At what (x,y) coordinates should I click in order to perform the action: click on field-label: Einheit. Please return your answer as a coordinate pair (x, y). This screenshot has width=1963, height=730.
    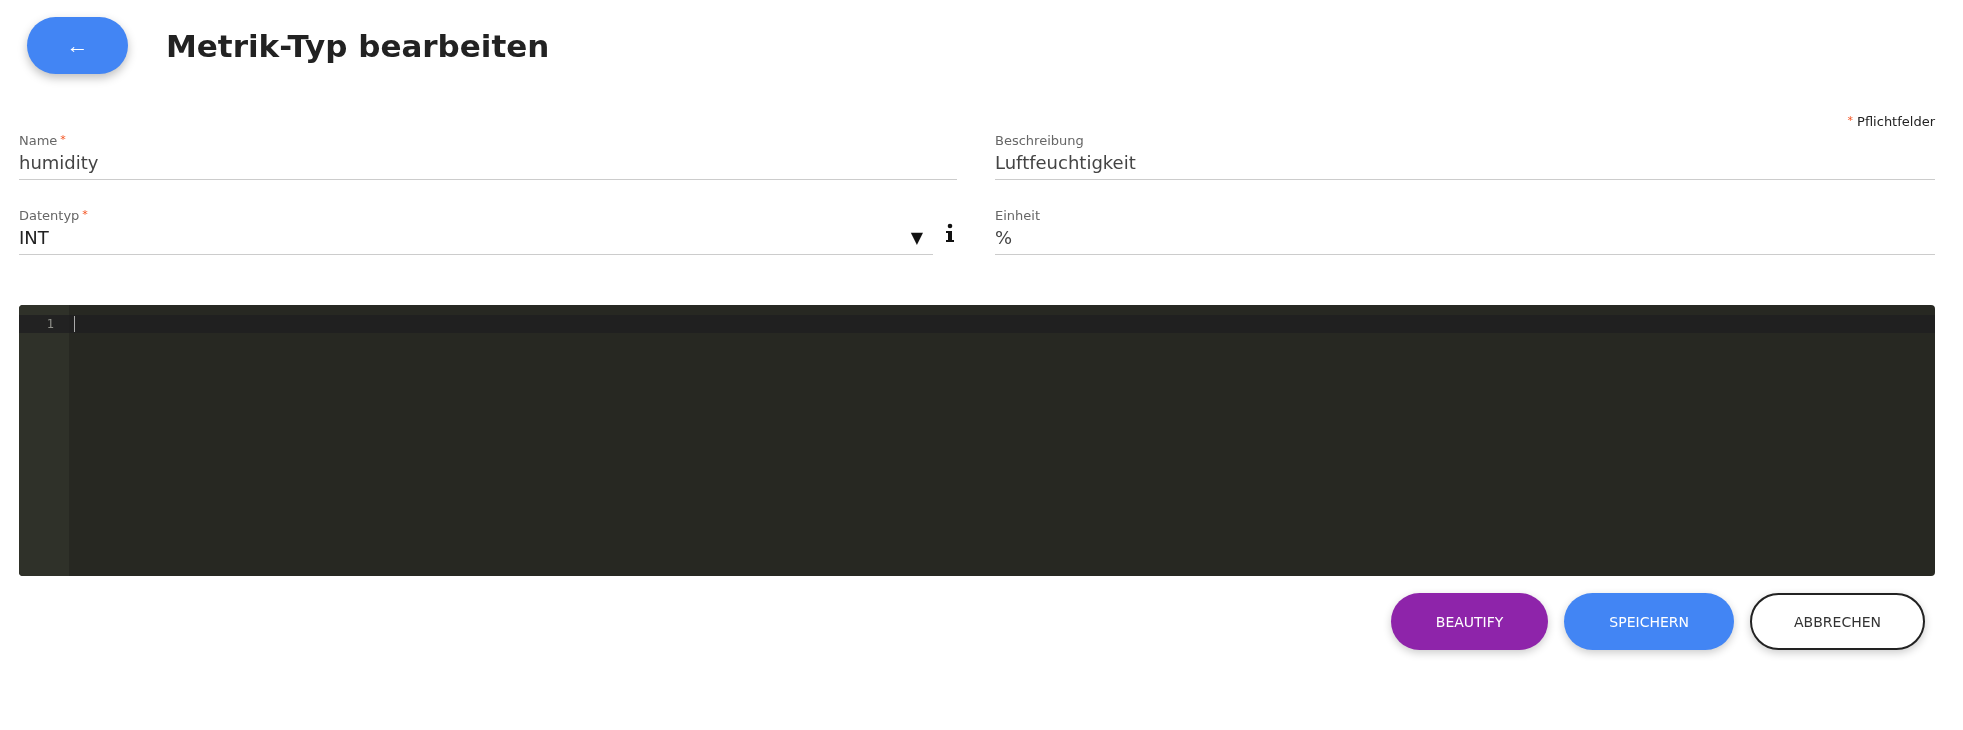
    Looking at the image, I should click on (1017, 215).